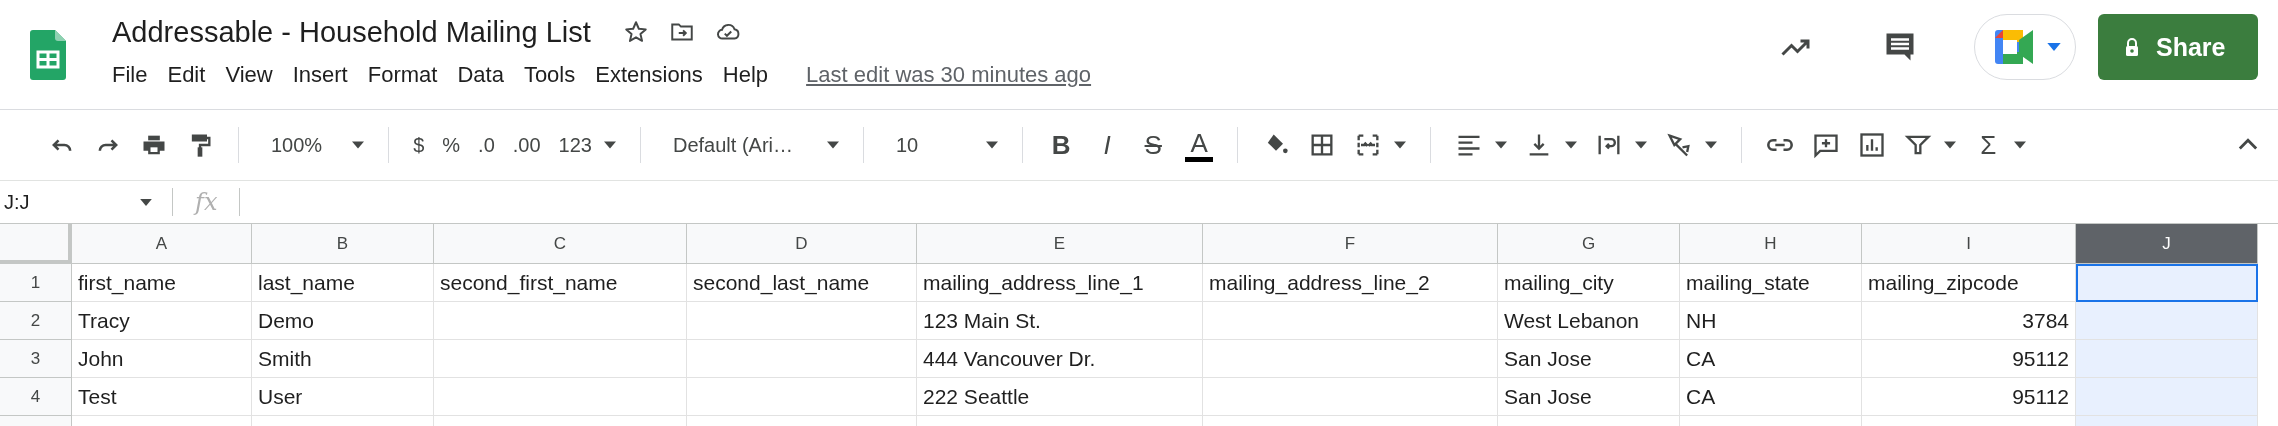  Describe the element at coordinates (162, 359) in the screenshot. I see `table-cell: John` at that location.